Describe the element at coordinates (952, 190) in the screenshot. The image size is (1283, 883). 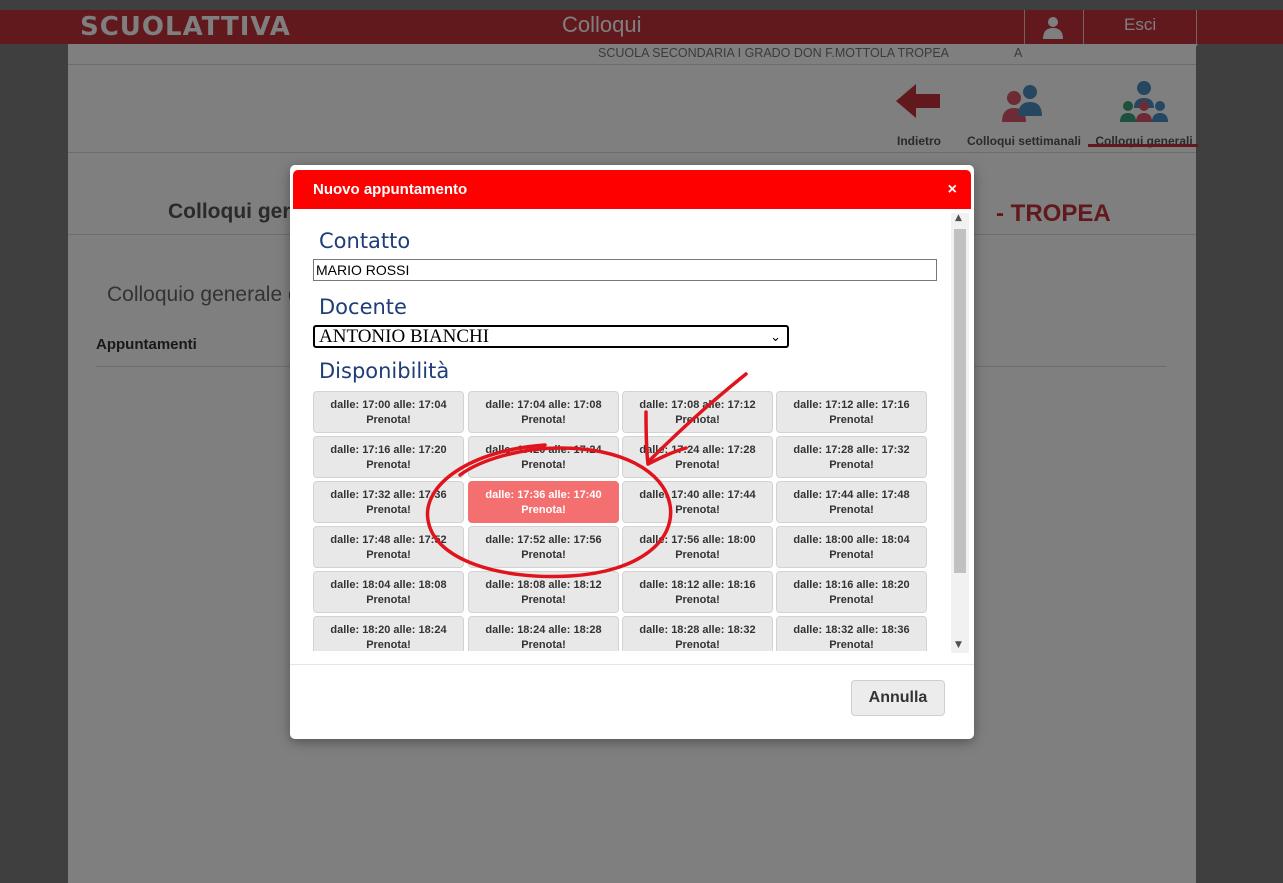
I see `close-icon: ×` at that location.